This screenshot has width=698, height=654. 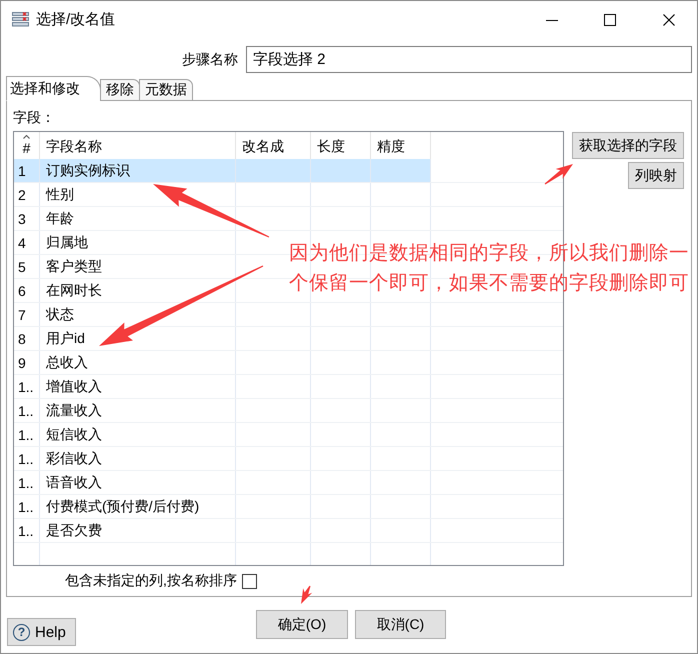 What do you see at coordinates (138, 458) in the screenshot?
I see `table-cell: 彩信收入` at bounding box center [138, 458].